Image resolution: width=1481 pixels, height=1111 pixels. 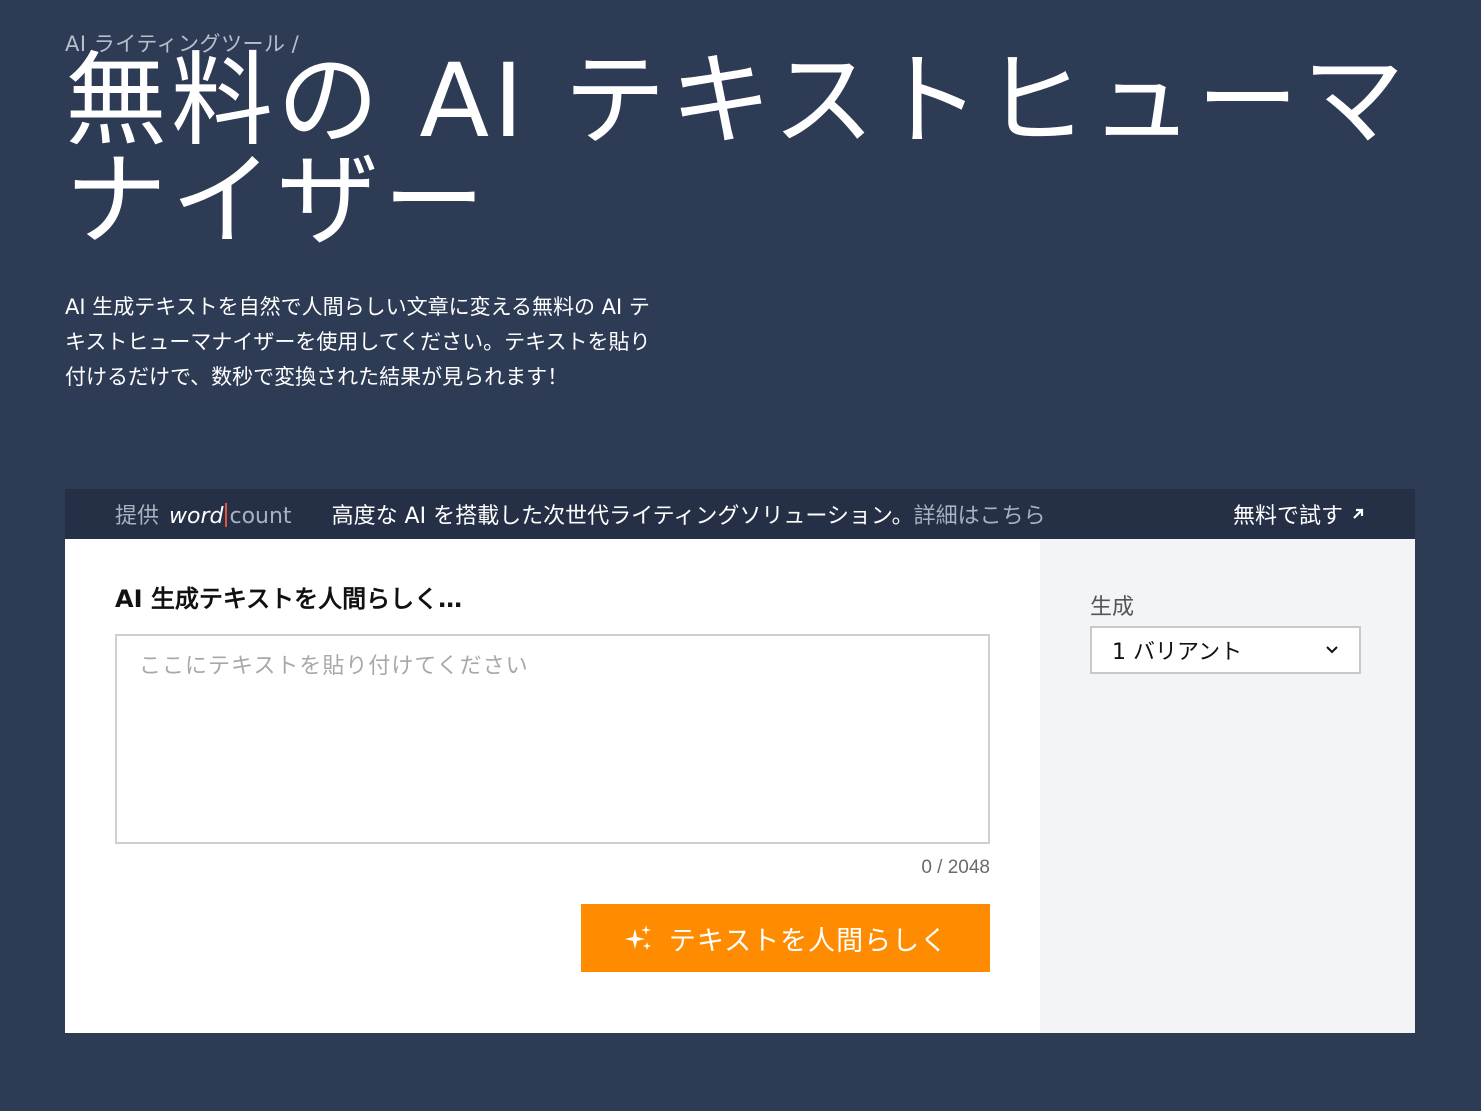 I want to click on arrow-up-right-icon, so click(x=1358, y=513).